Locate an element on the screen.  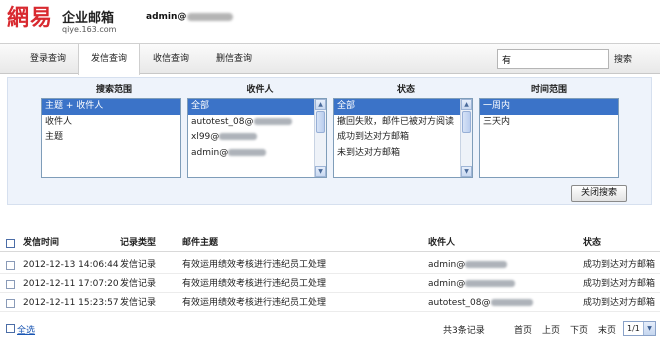
scope-option: 收件人 is located at coordinates (111, 123).